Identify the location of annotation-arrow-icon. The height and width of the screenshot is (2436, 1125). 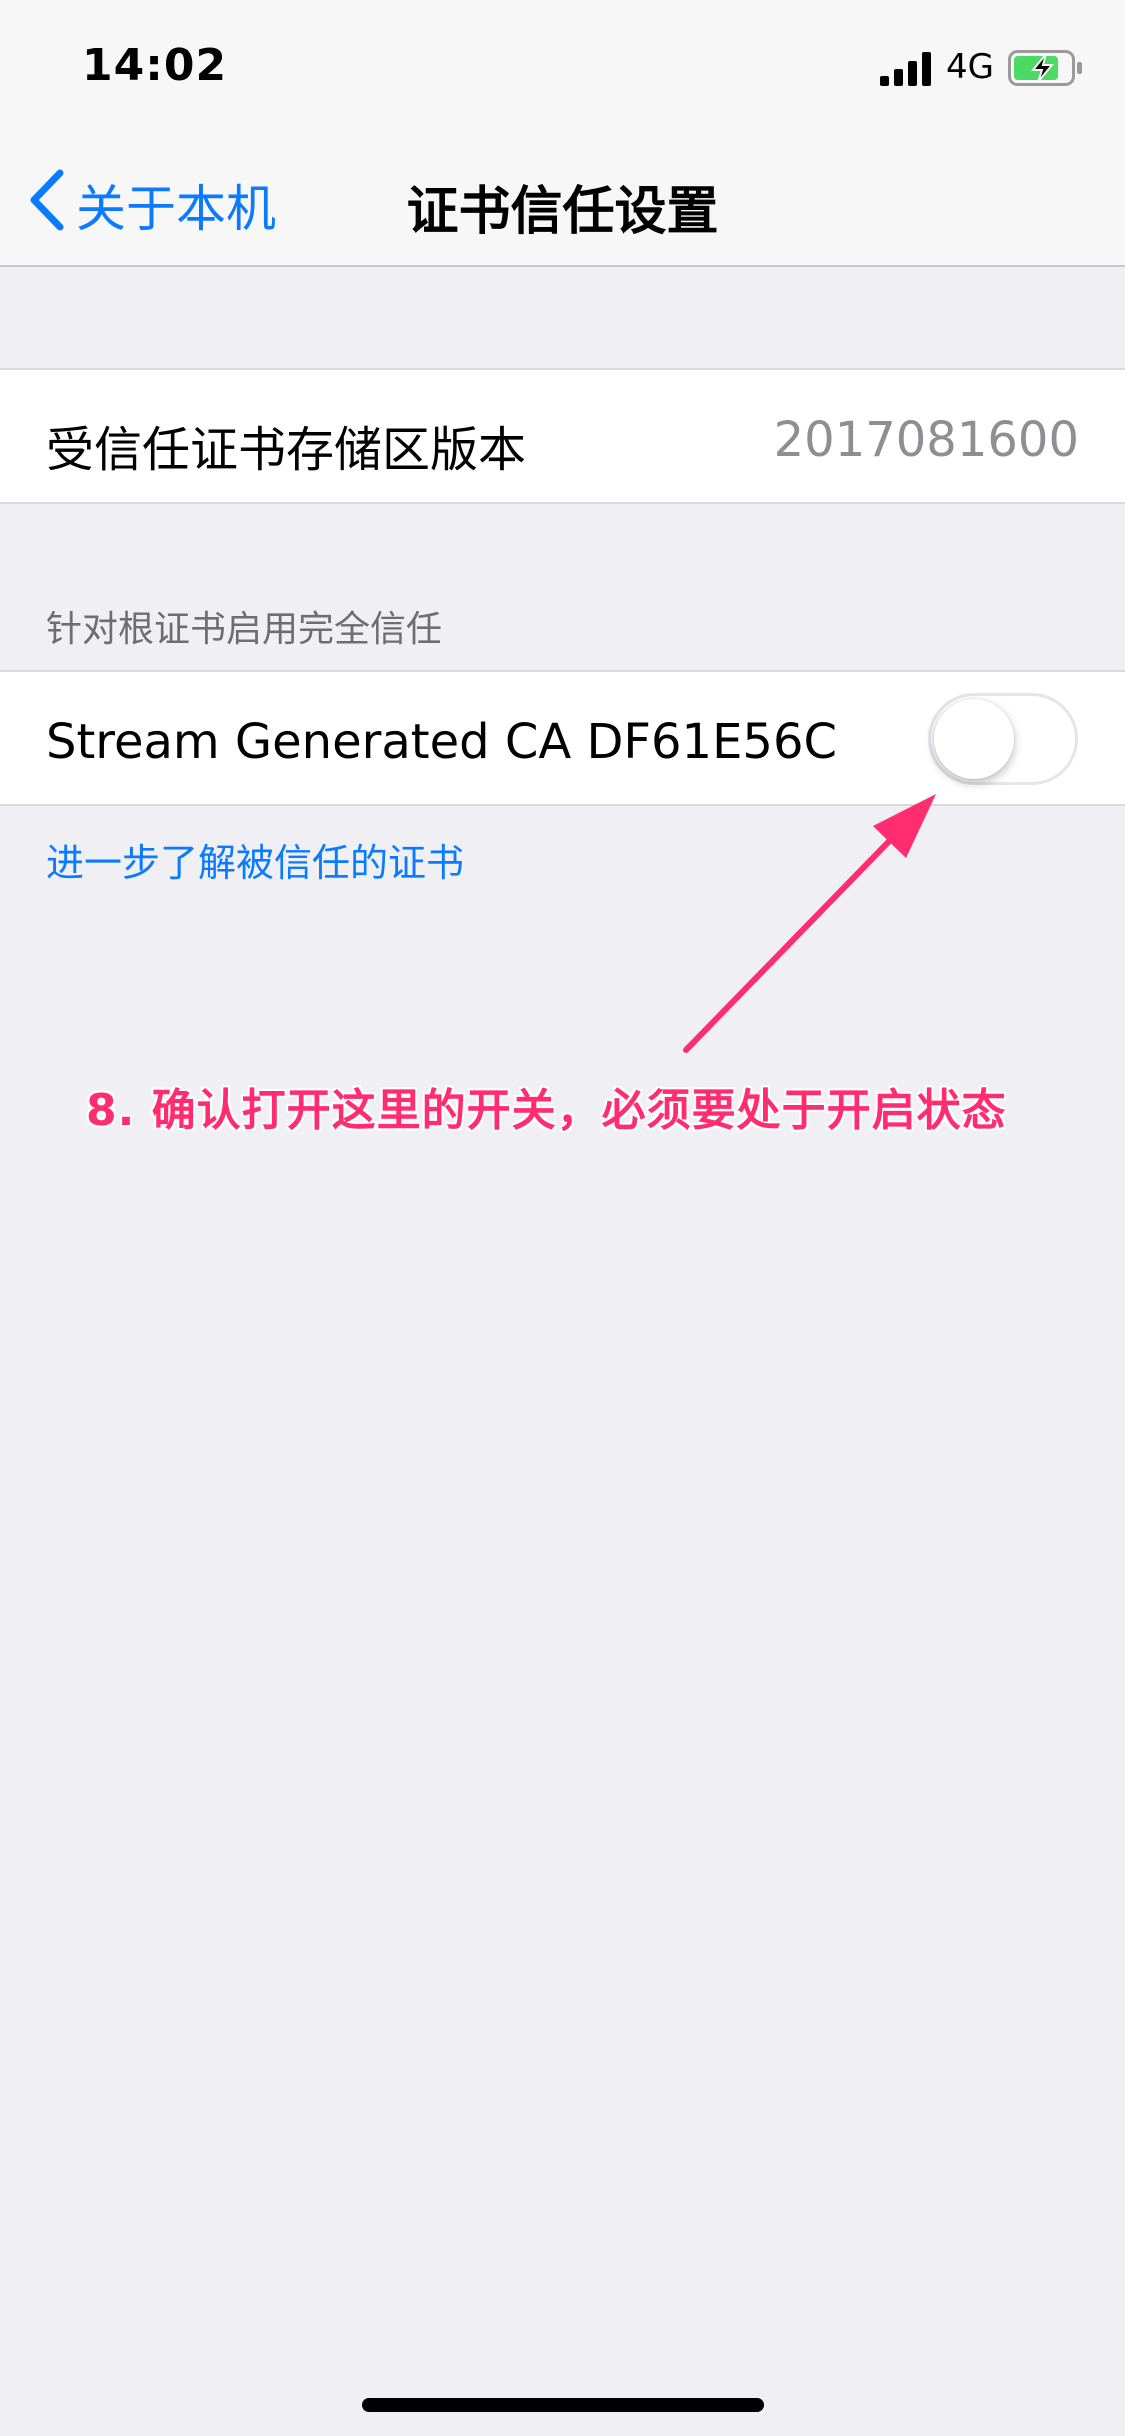
(809, 923).